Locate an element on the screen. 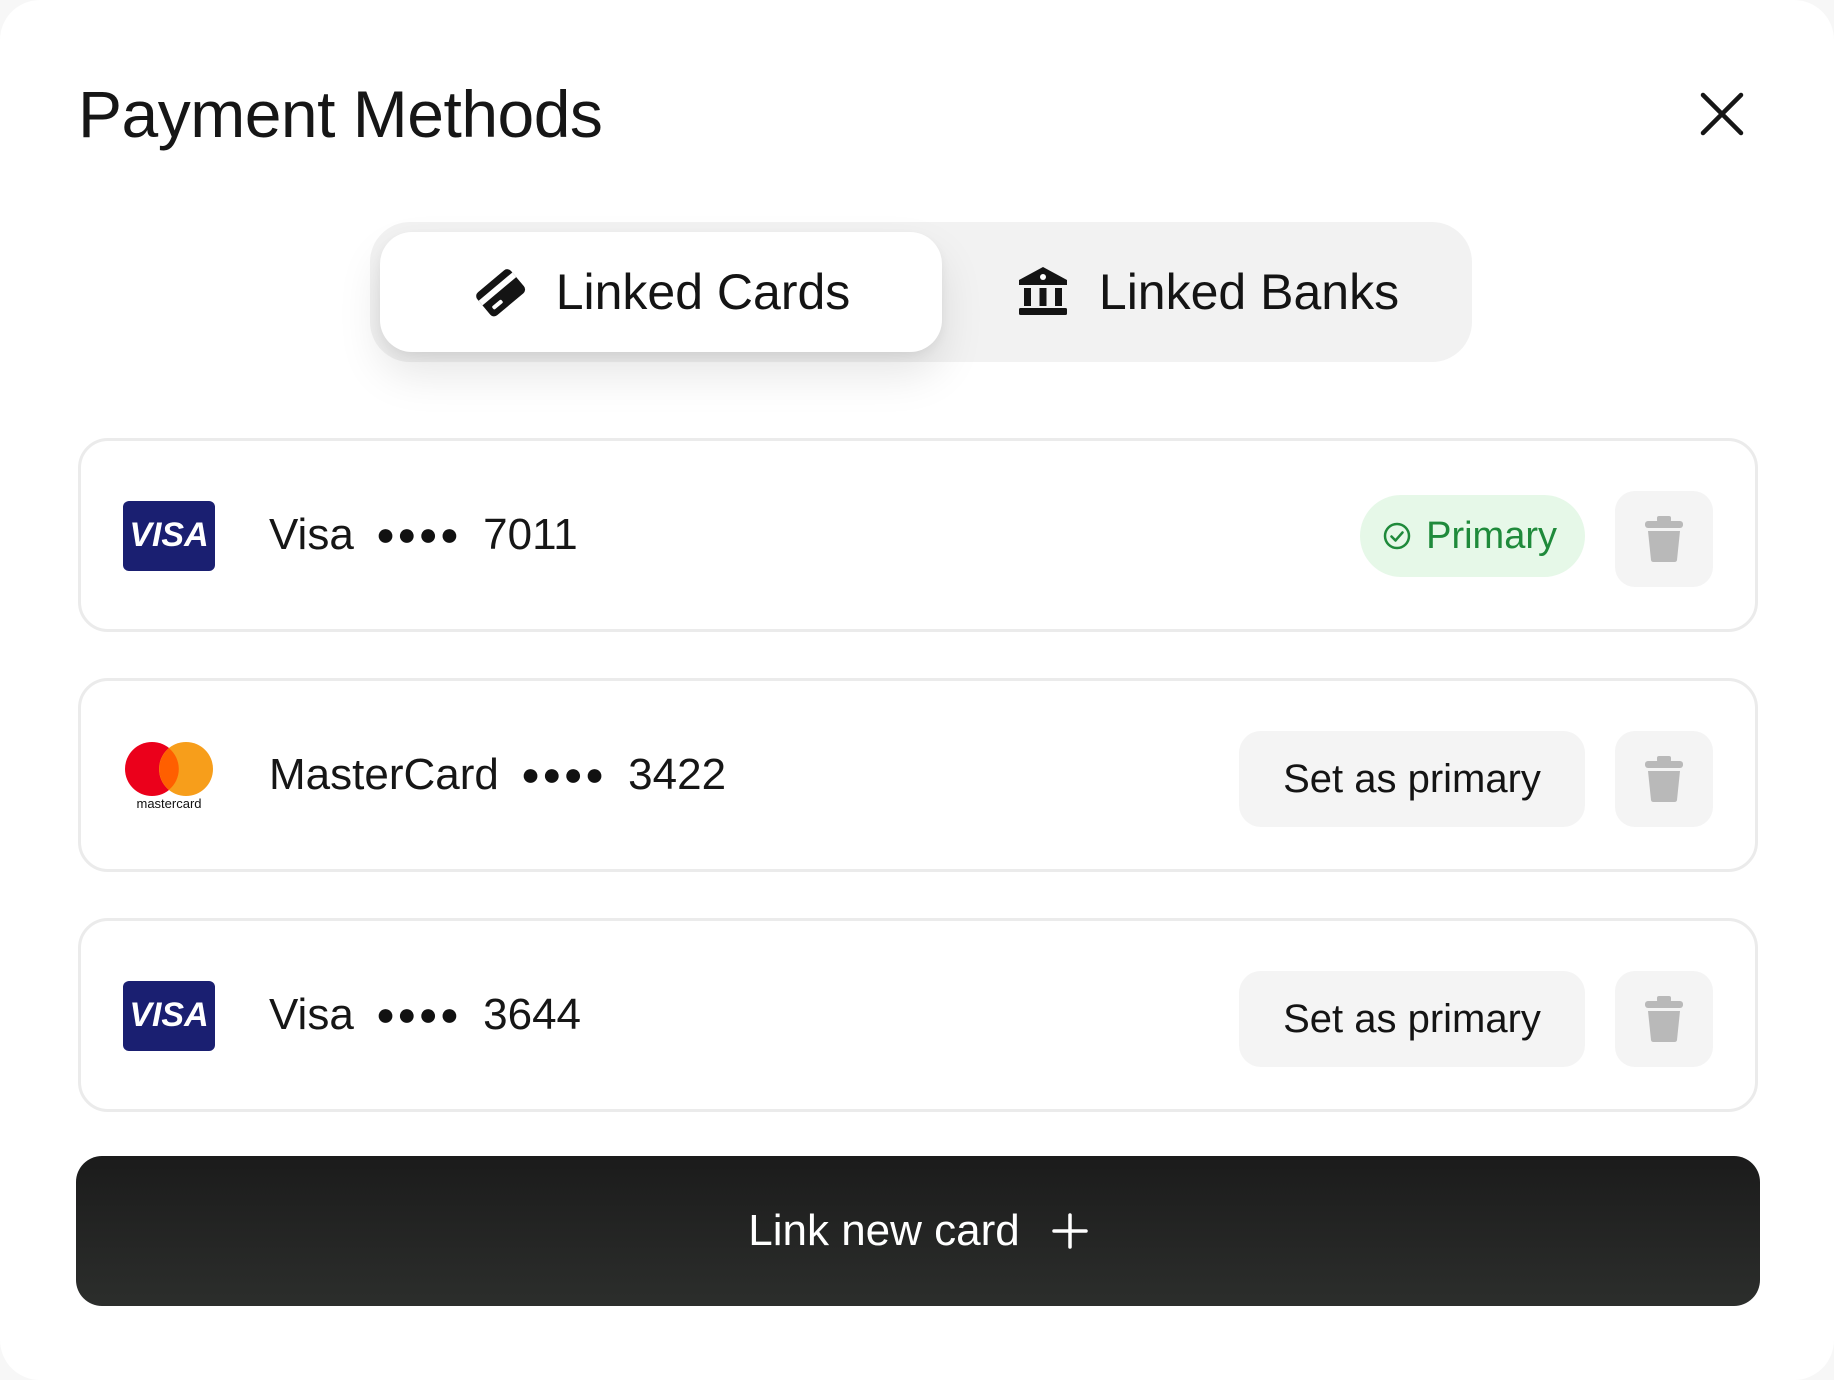  page-title: Payment Methods is located at coordinates (340, 114).